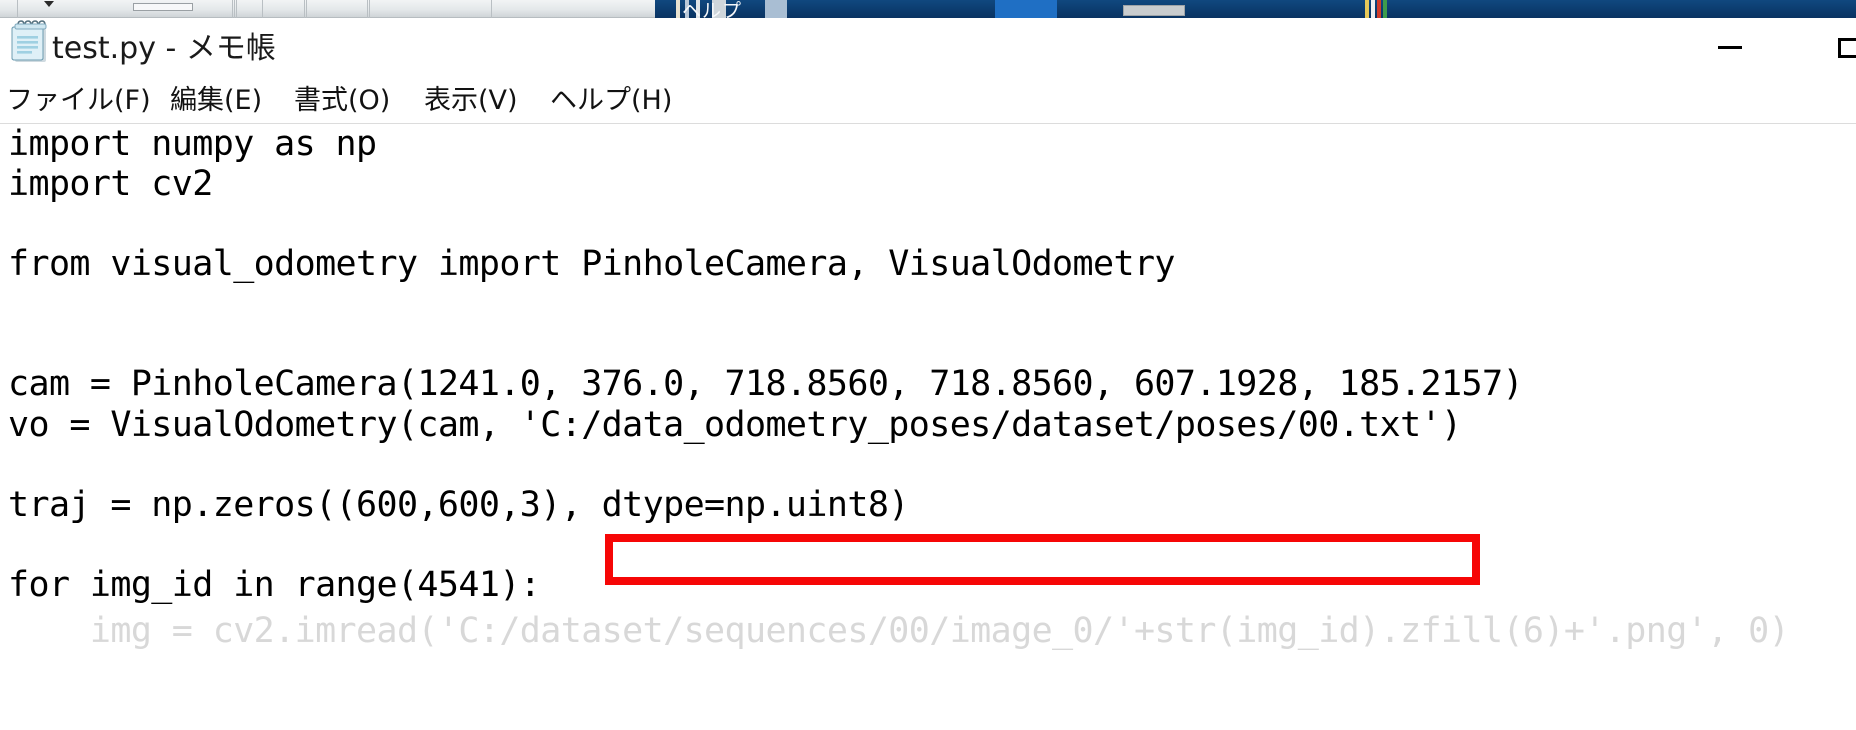 The height and width of the screenshot is (730, 1856). What do you see at coordinates (327, 9) in the screenshot?
I see `background-ribbon-left` at bounding box center [327, 9].